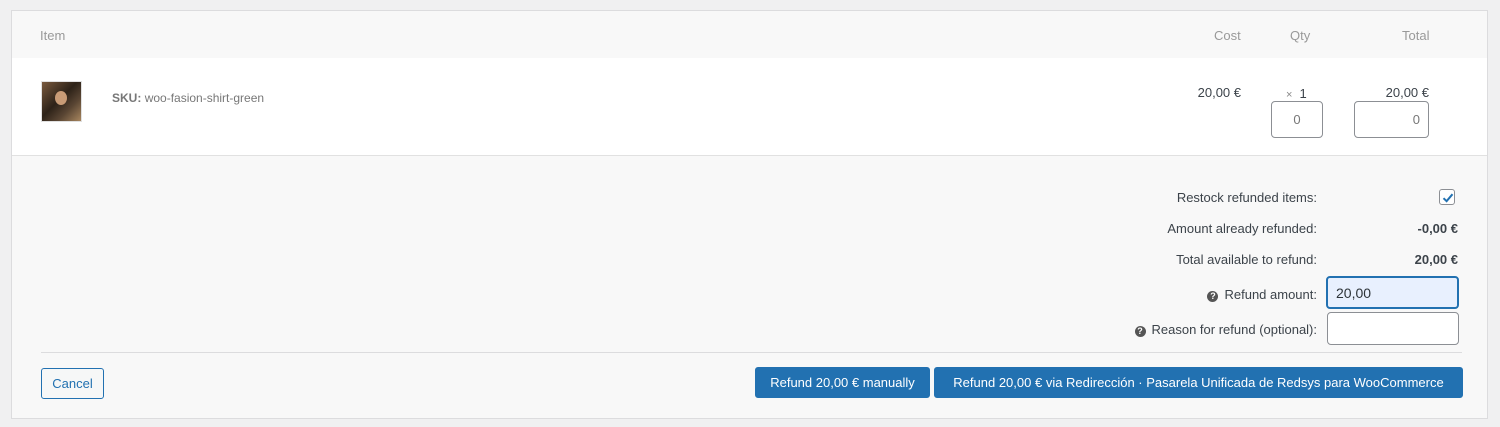 The height and width of the screenshot is (427, 1500). I want to click on sku-value: woo-fasion-shirt-green, so click(204, 98).